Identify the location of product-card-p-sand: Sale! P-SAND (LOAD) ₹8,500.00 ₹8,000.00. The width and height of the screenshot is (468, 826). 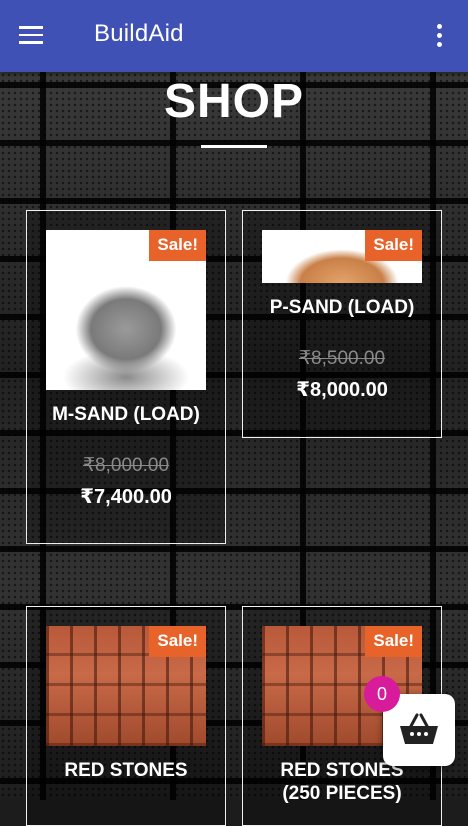
(342, 324).